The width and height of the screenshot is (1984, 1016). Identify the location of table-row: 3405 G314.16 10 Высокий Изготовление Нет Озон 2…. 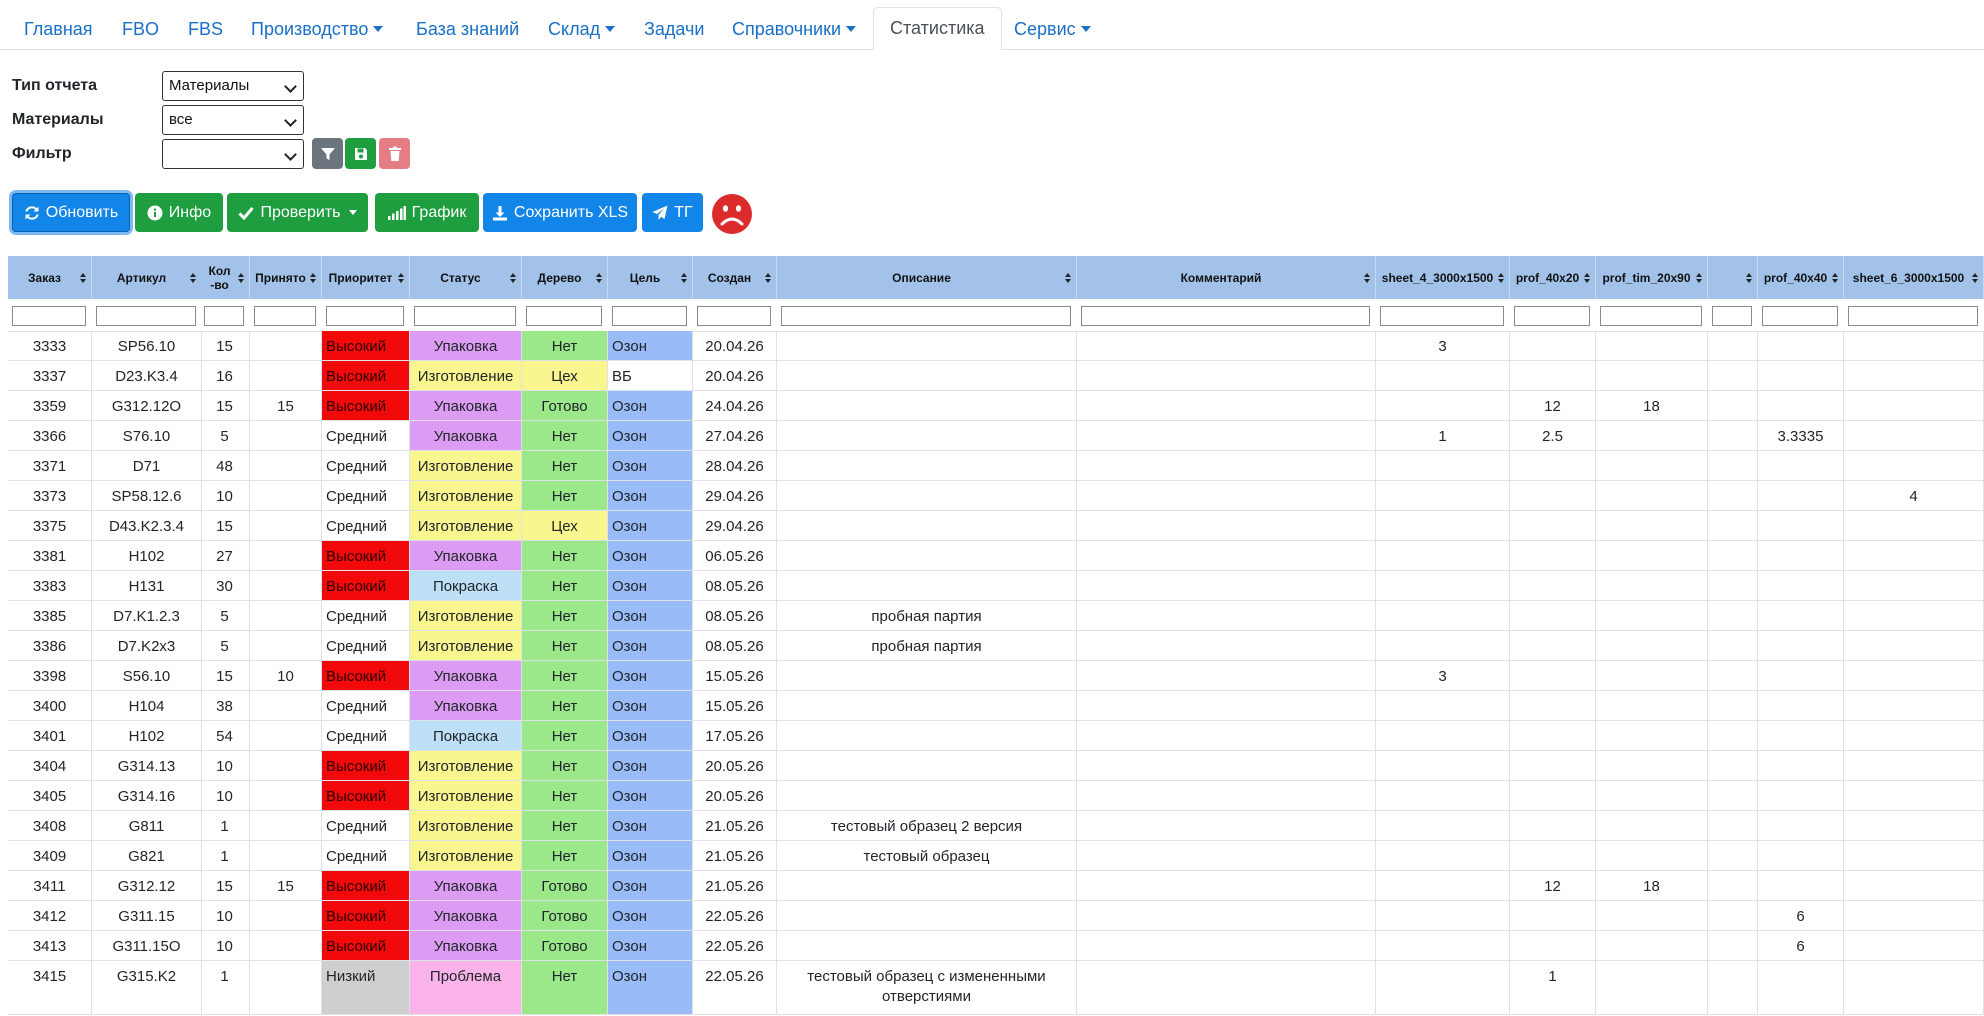
(996, 796).